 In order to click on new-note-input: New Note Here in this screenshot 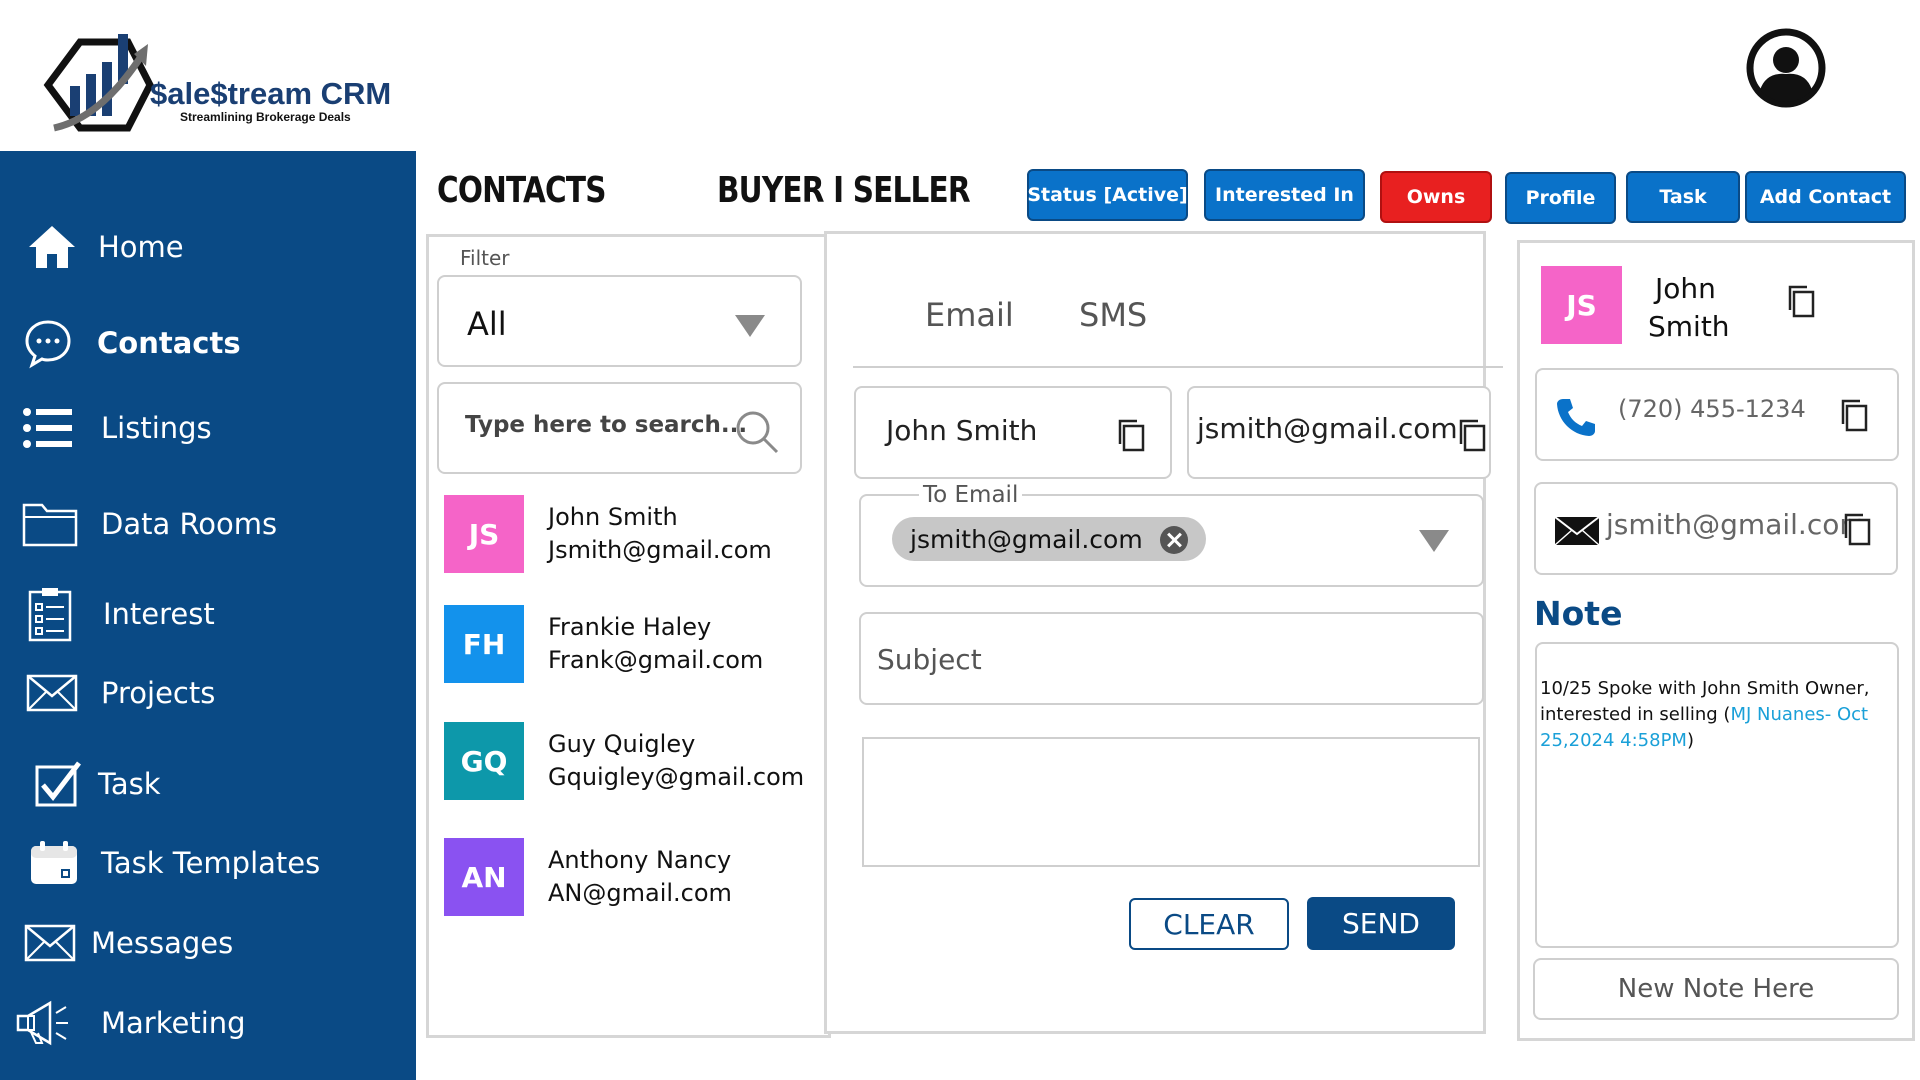, I will do `click(1716, 989)`.